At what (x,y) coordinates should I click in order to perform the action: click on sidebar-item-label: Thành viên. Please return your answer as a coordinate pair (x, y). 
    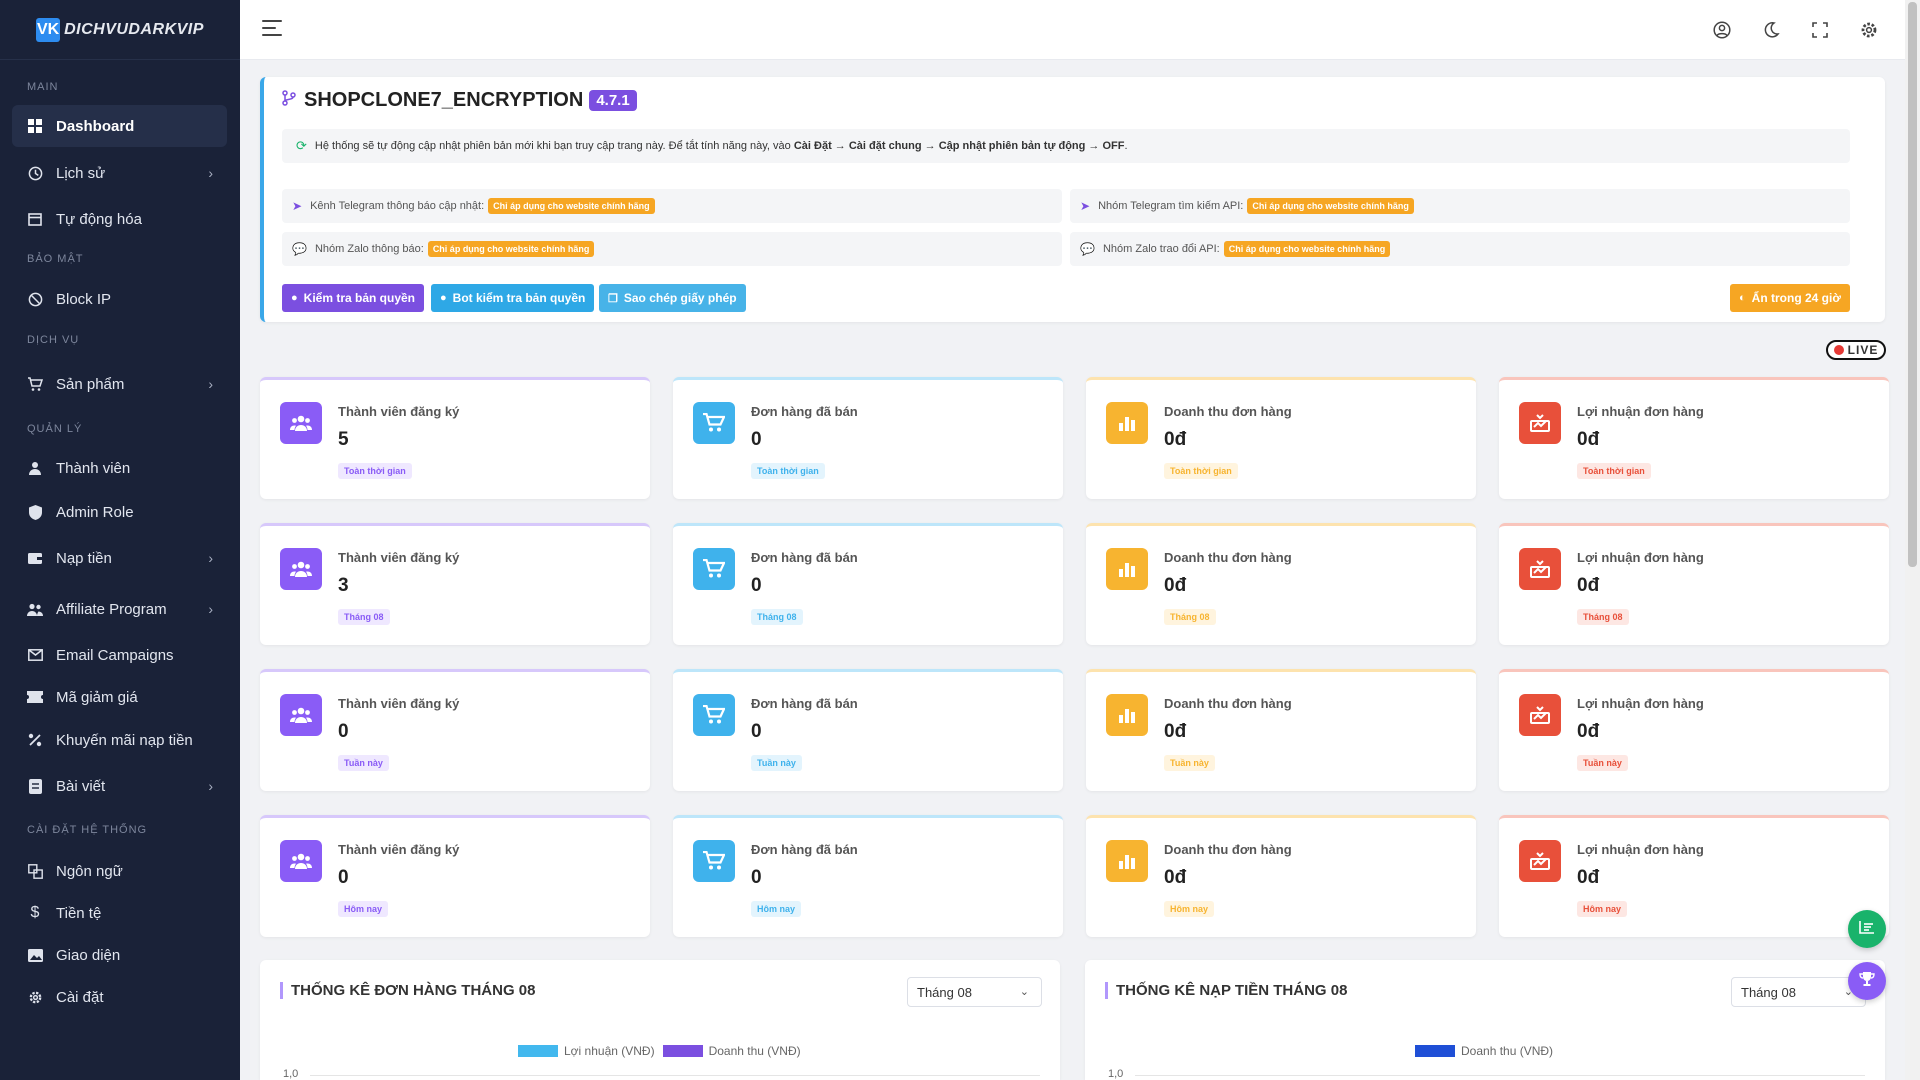
    Looking at the image, I should click on (93, 468).